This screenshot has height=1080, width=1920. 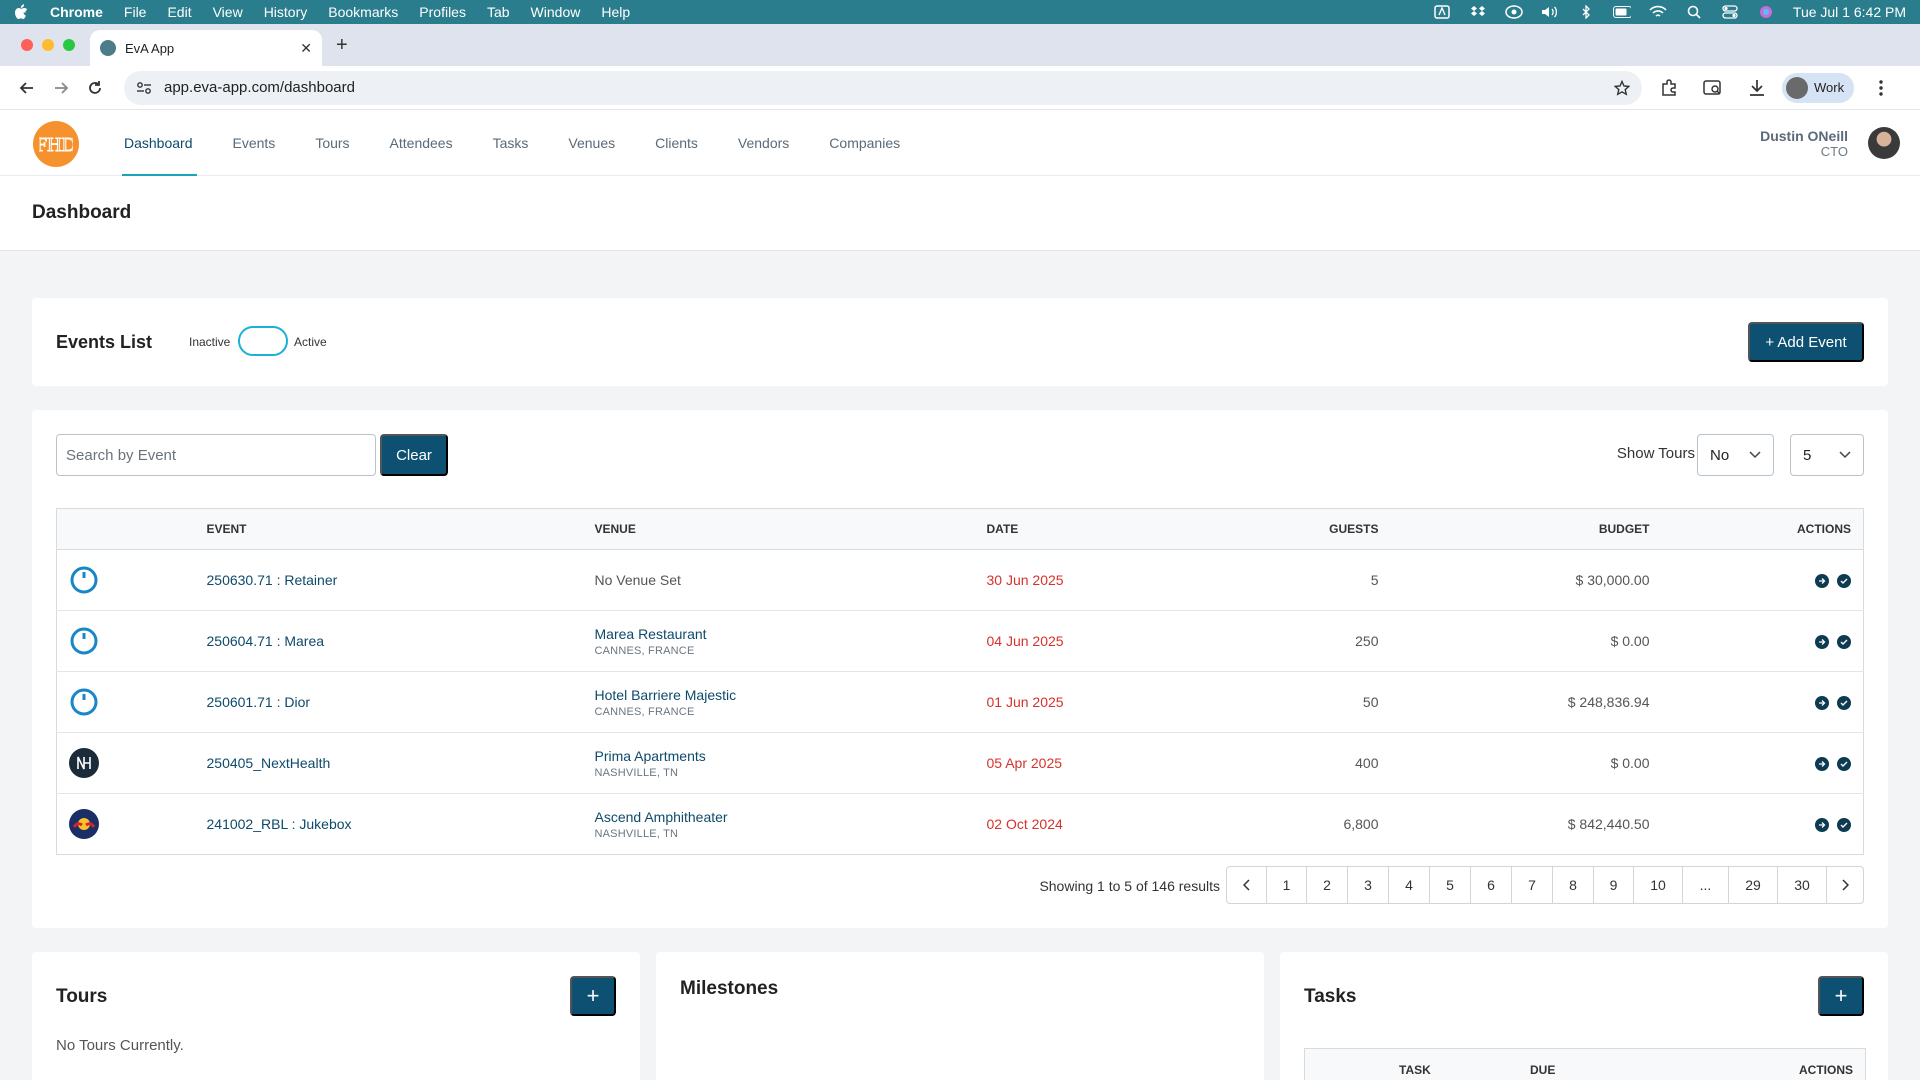 I want to click on battery-icon, so click(x=1621, y=12).